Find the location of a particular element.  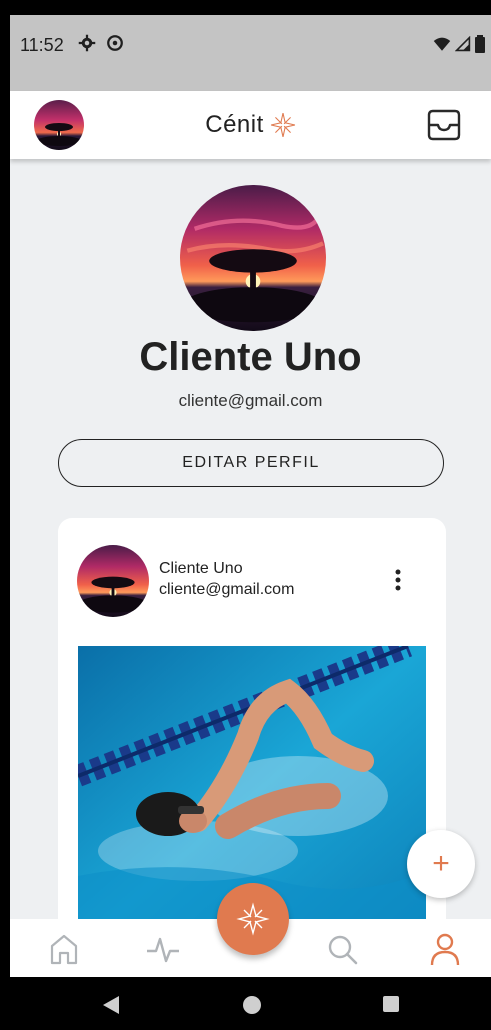

home-circle-icon is located at coordinates (252, 1005).